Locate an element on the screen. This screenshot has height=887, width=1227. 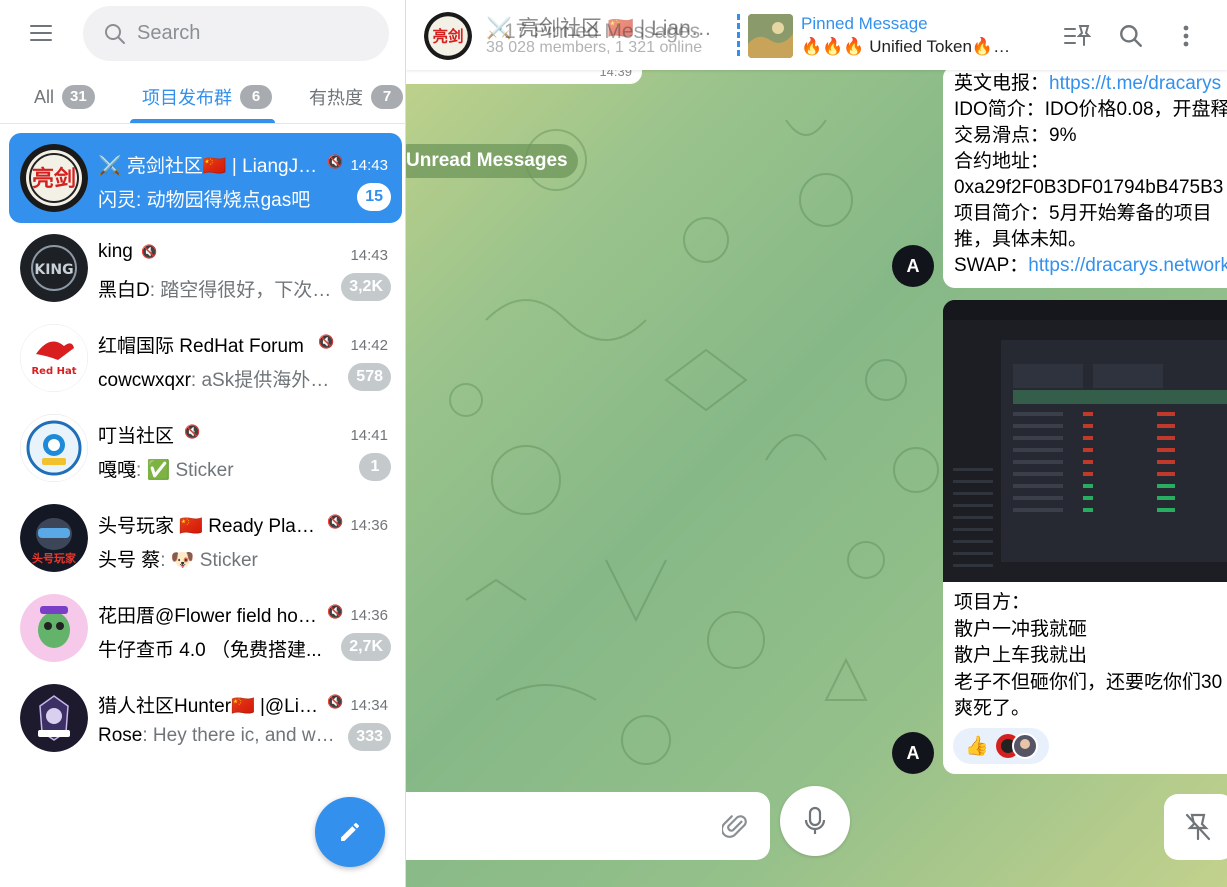
new-message-button is located at coordinates (350, 832).